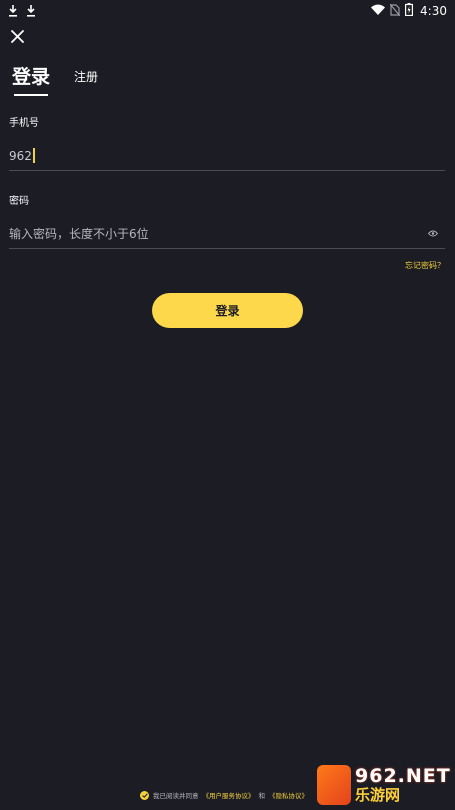  What do you see at coordinates (227, 234) in the screenshot?
I see `password-field: 输入密码，长度不小于6位` at bounding box center [227, 234].